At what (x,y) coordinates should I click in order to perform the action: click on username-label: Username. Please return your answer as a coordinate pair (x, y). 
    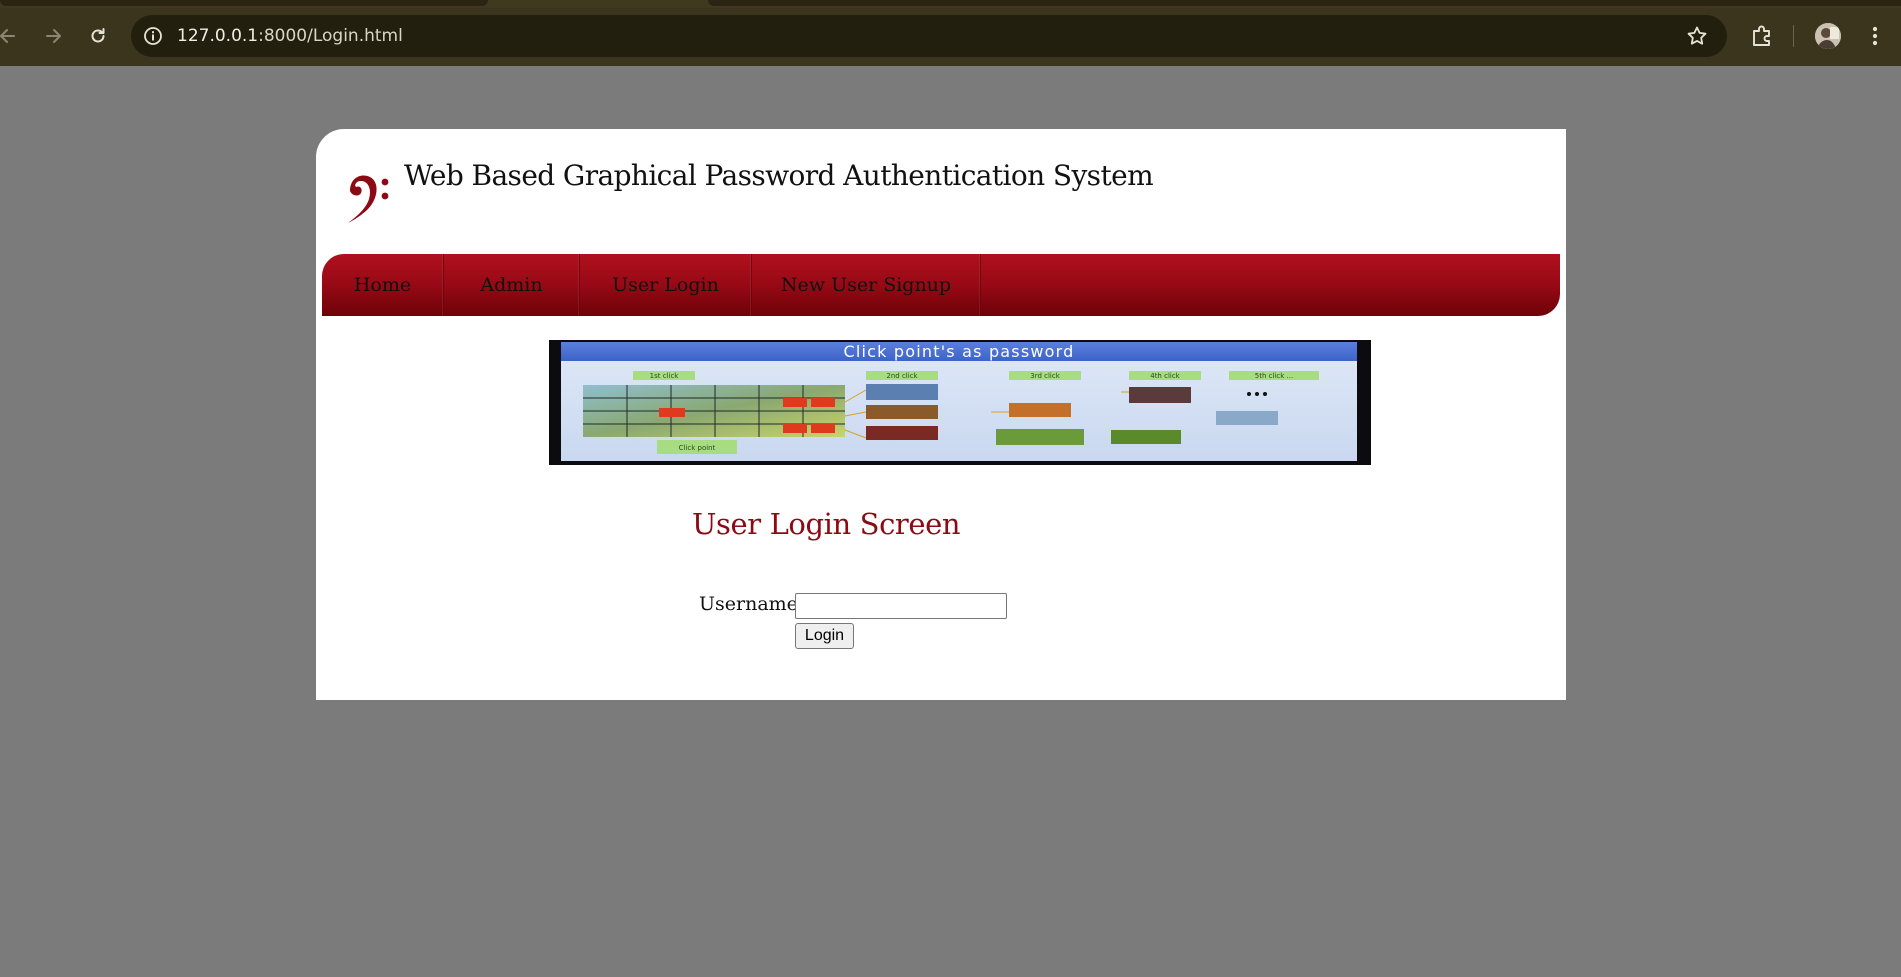
    Looking at the image, I should click on (748, 604).